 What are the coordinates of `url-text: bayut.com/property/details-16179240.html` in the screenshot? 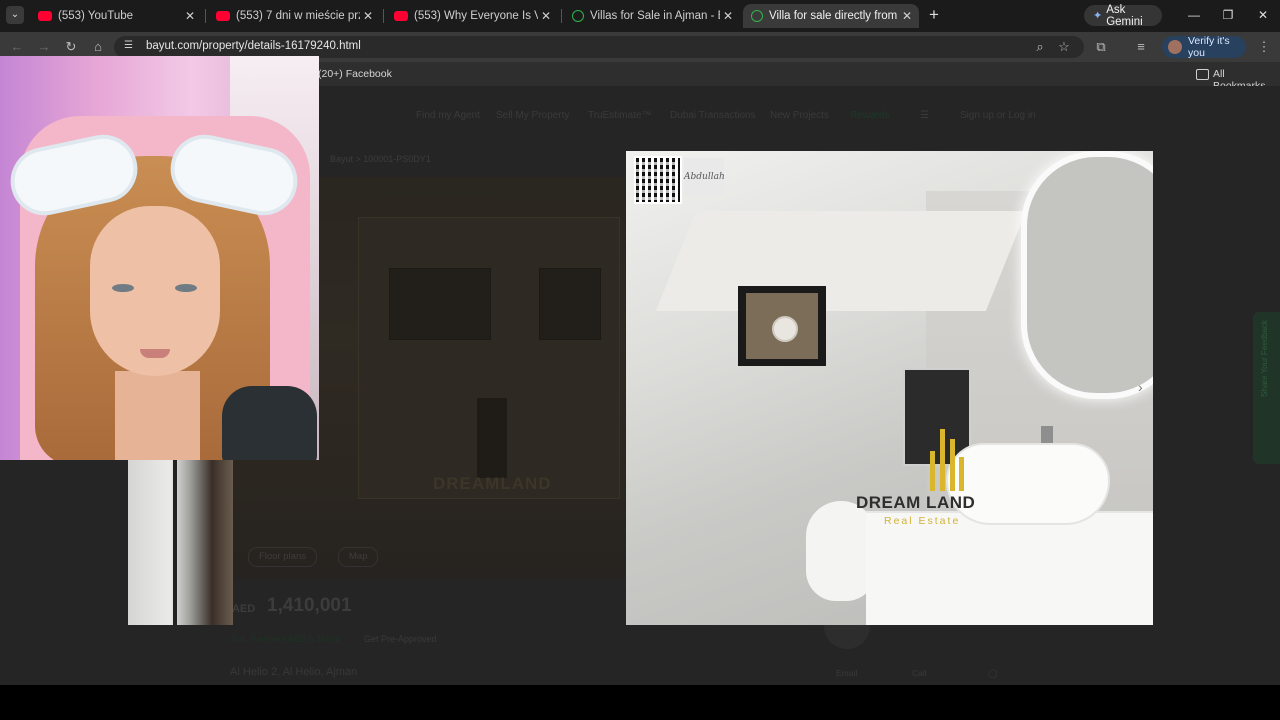 It's located at (253, 46).